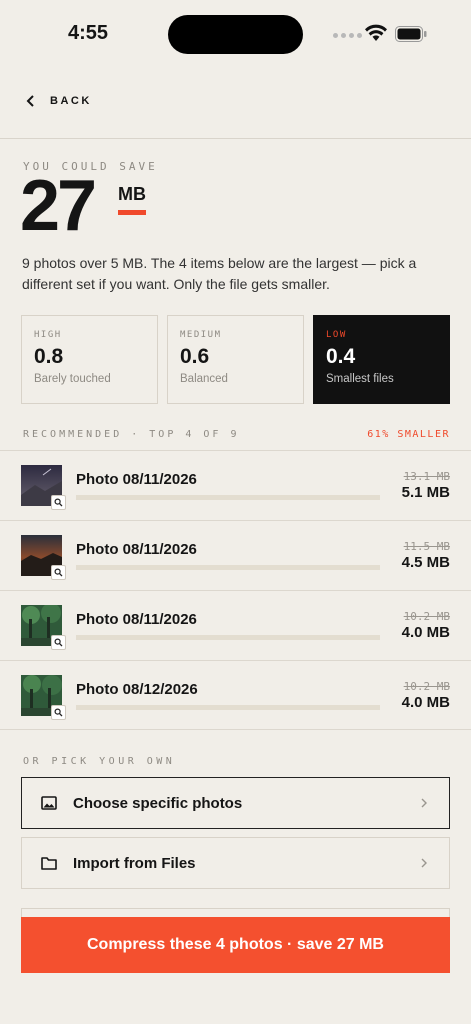 Image resolution: width=471 pixels, height=1024 pixels. I want to click on quality-caption: Barely touched, so click(72, 379).